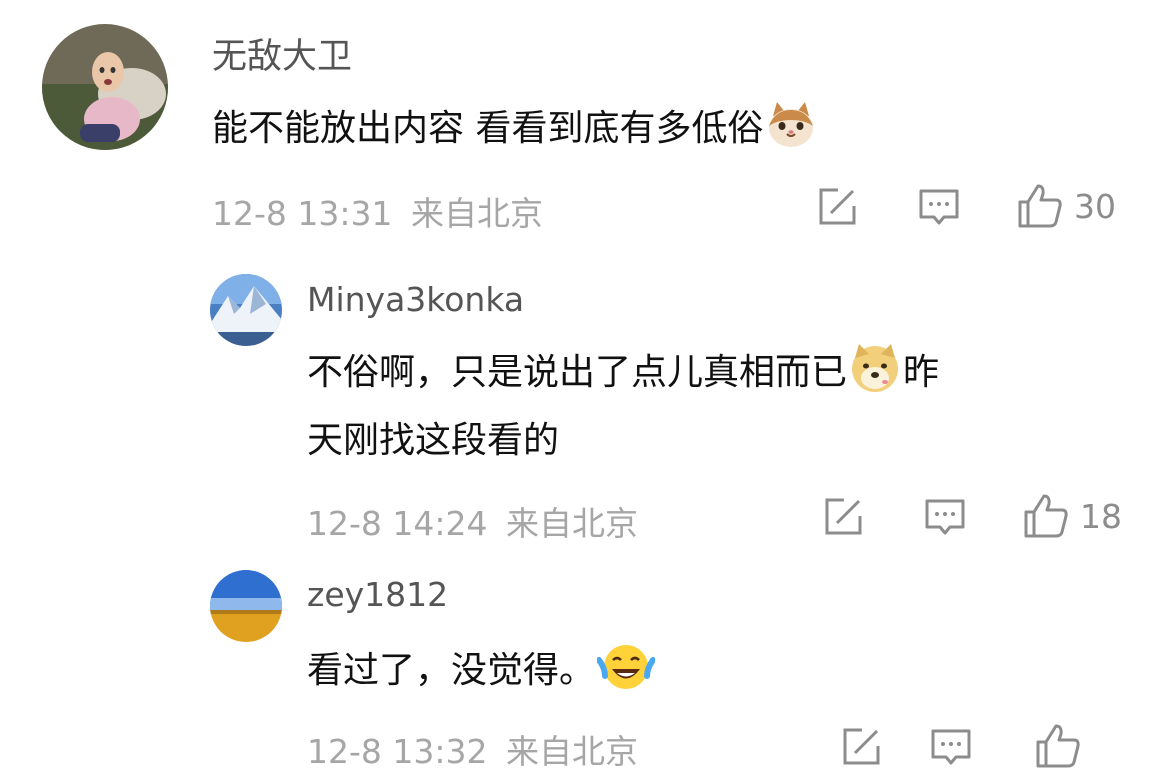 The width and height of the screenshot is (1170, 783). I want to click on comment-meta: 12-8 13:32 来自北京, so click(472, 749).